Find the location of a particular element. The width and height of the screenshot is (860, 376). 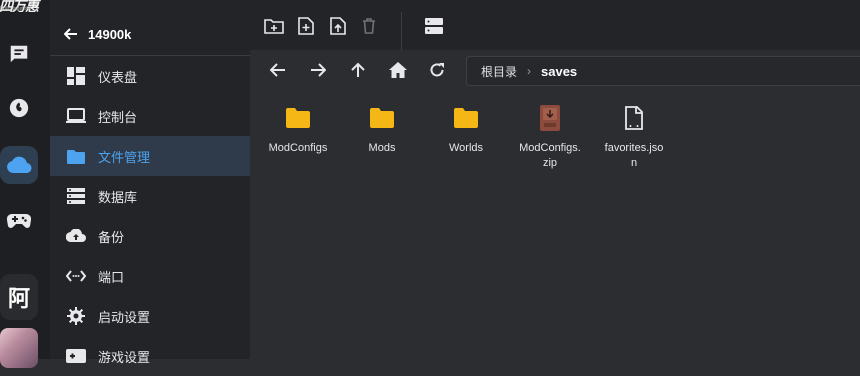

chat-icon is located at coordinates (19, 54).